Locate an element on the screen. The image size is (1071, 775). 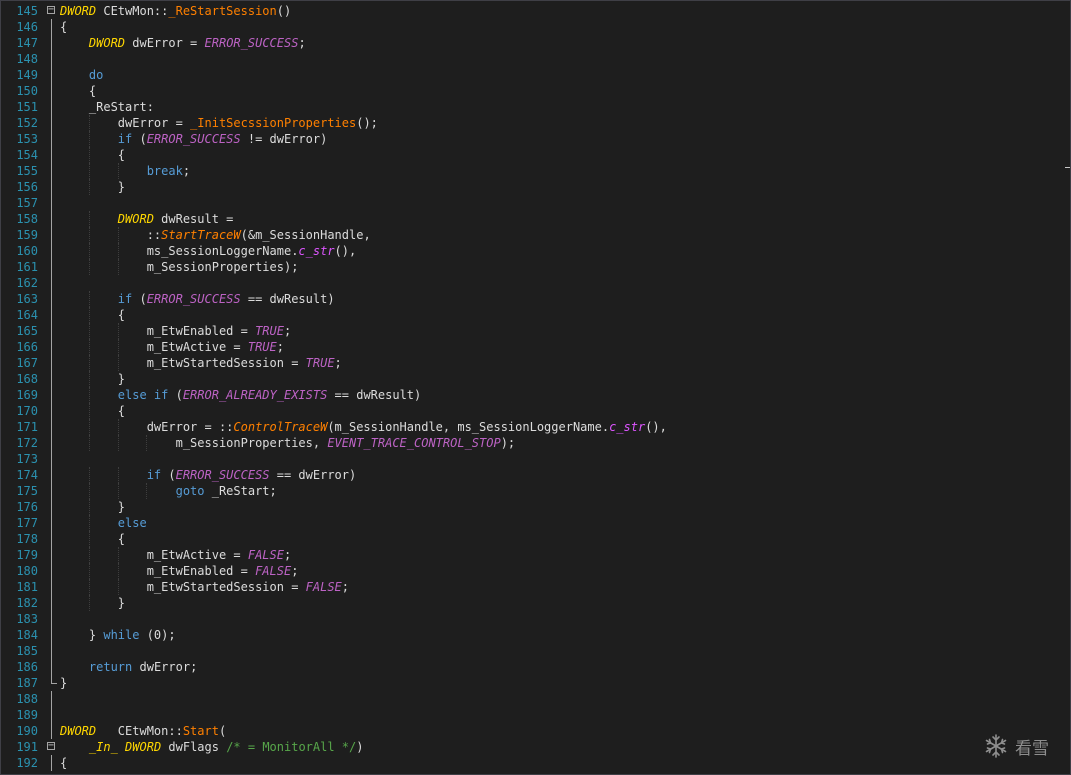
code-line: 151 _ReStart: is located at coordinates (535, 107).